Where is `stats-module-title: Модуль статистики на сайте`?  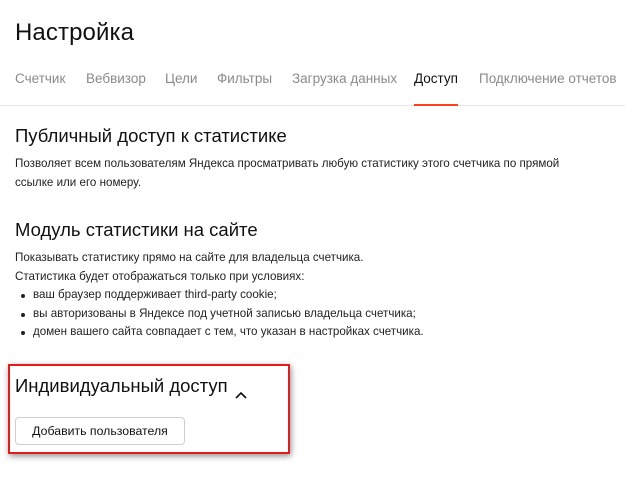 stats-module-title: Модуль статистики на сайте is located at coordinates (136, 229).